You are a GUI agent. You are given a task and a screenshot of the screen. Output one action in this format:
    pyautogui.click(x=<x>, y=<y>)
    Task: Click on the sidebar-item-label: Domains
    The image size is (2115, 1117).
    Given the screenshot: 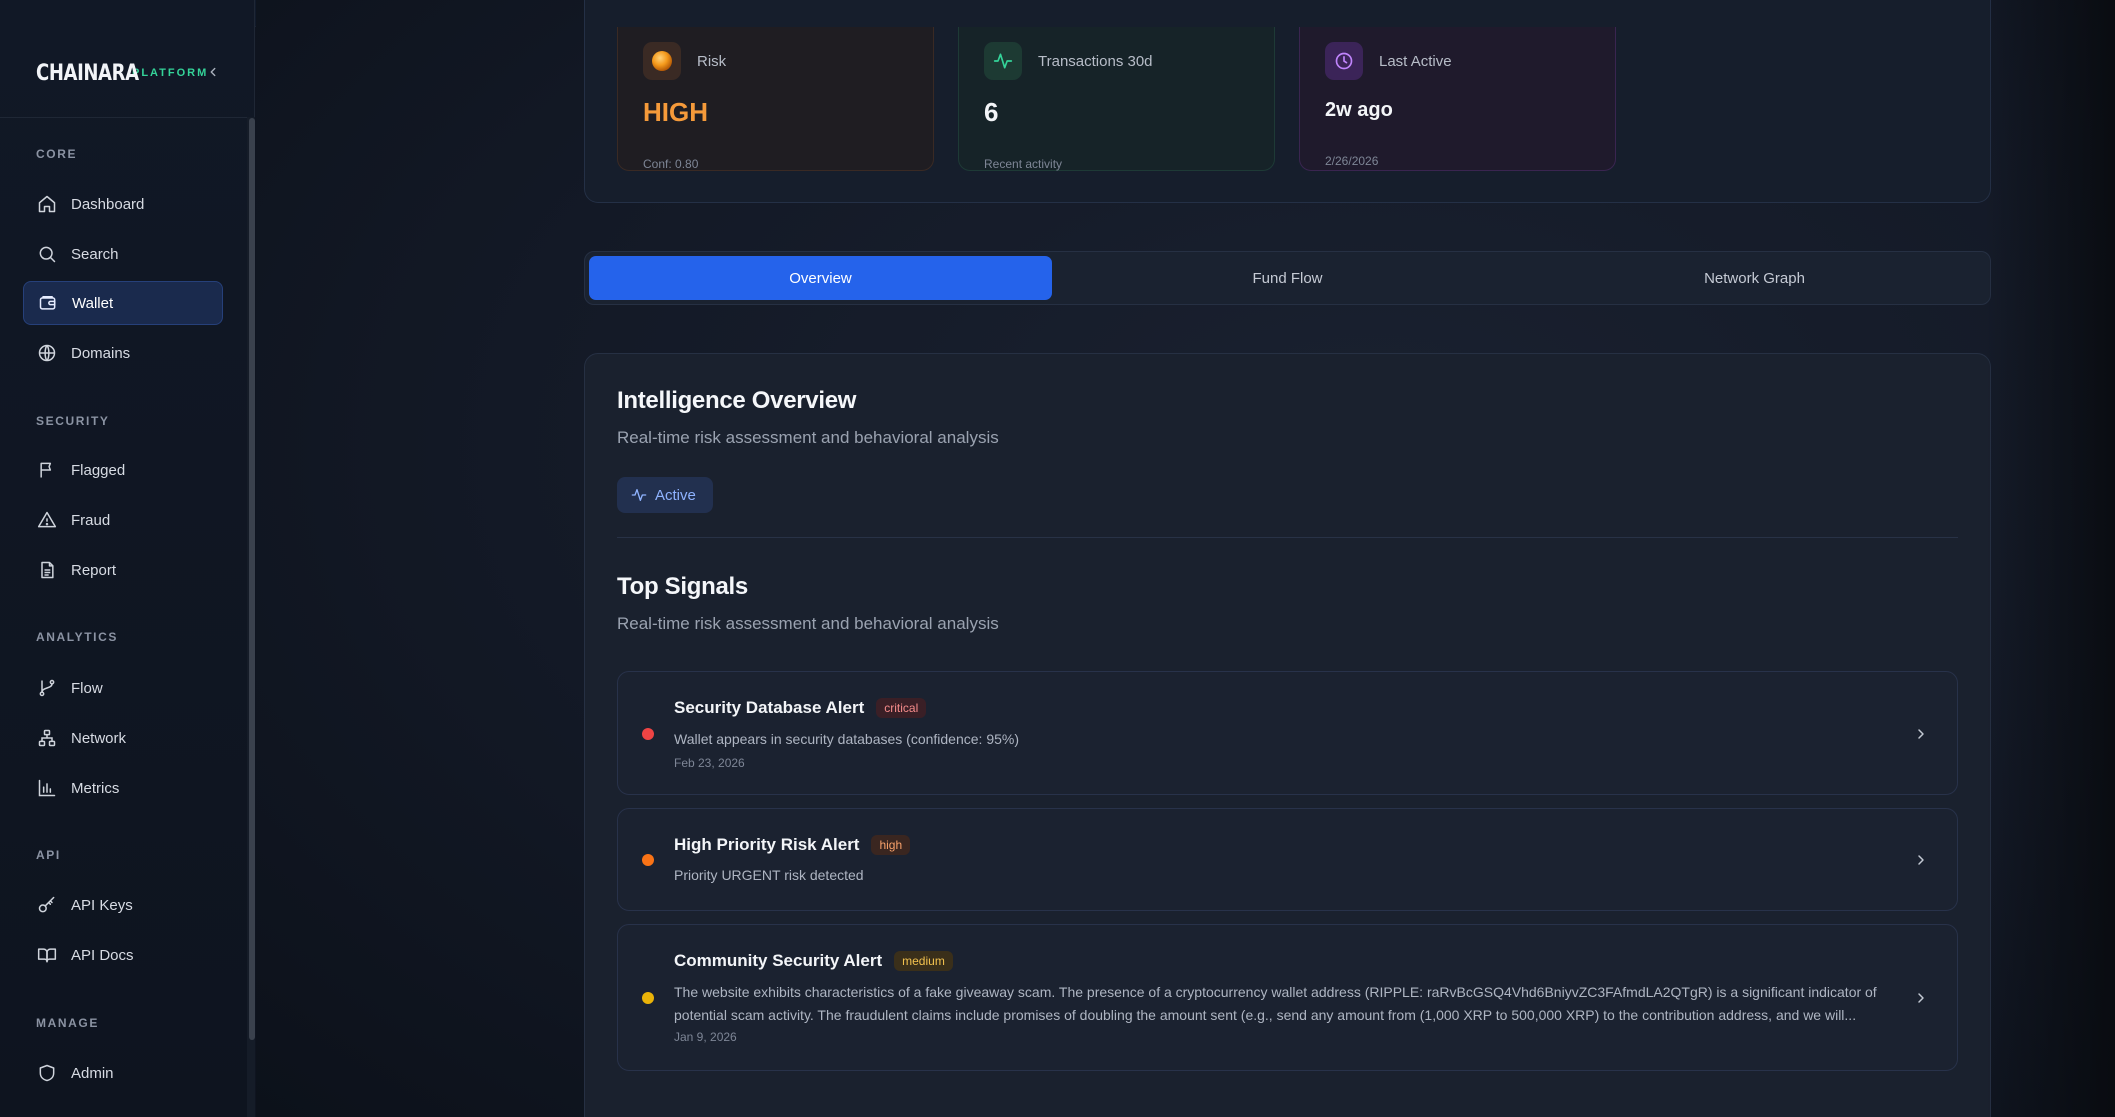 What is the action you would take?
    pyautogui.click(x=101, y=353)
    